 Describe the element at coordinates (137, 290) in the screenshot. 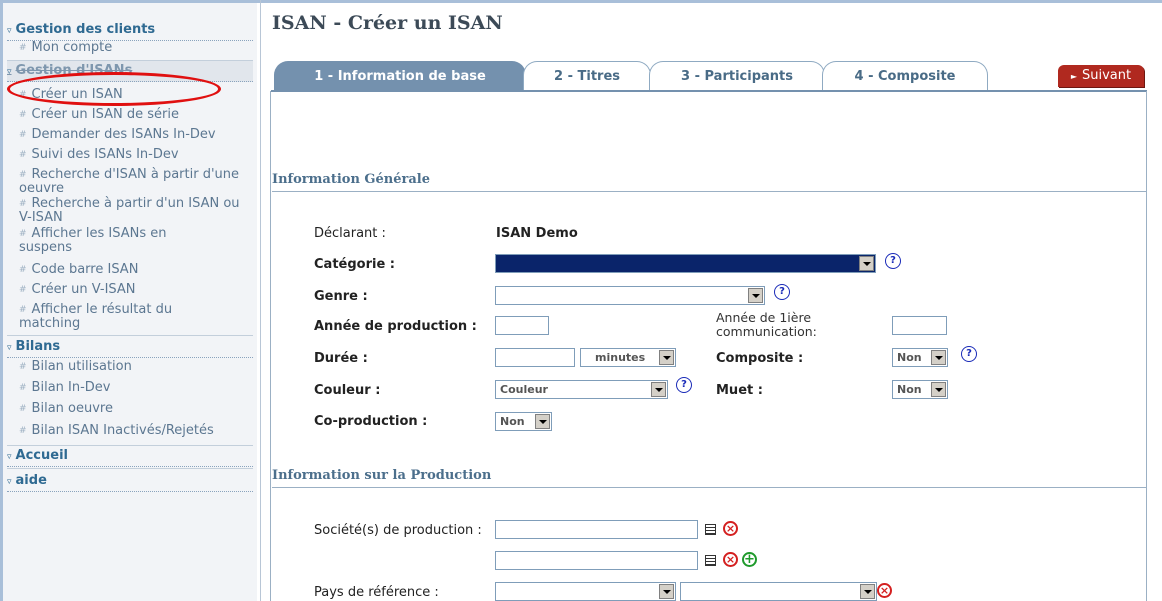

I see `sidebar-item-creer-v-isan: # Créer un V-ISAN` at that location.